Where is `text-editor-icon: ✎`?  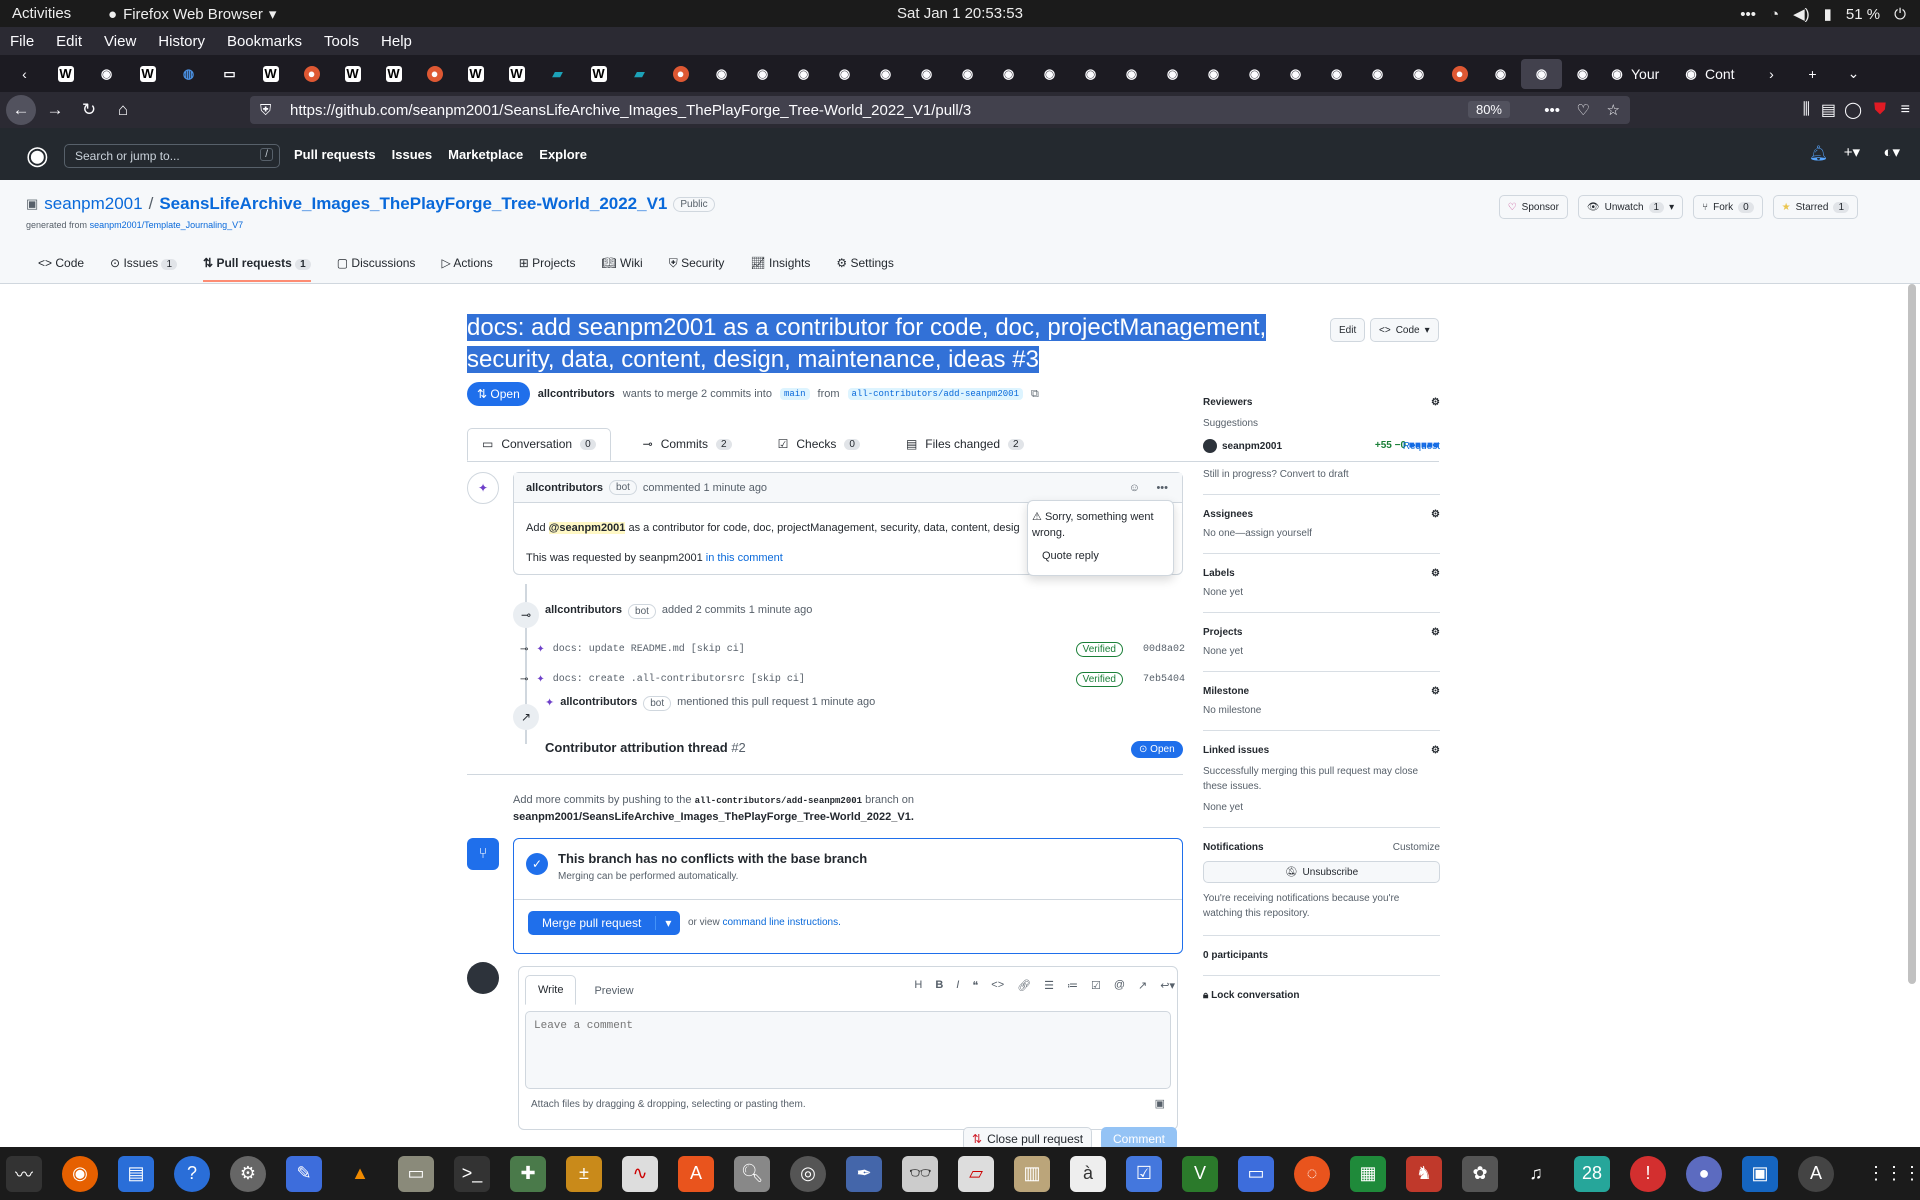
text-editor-icon: ✎ is located at coordinates (304, 1173).